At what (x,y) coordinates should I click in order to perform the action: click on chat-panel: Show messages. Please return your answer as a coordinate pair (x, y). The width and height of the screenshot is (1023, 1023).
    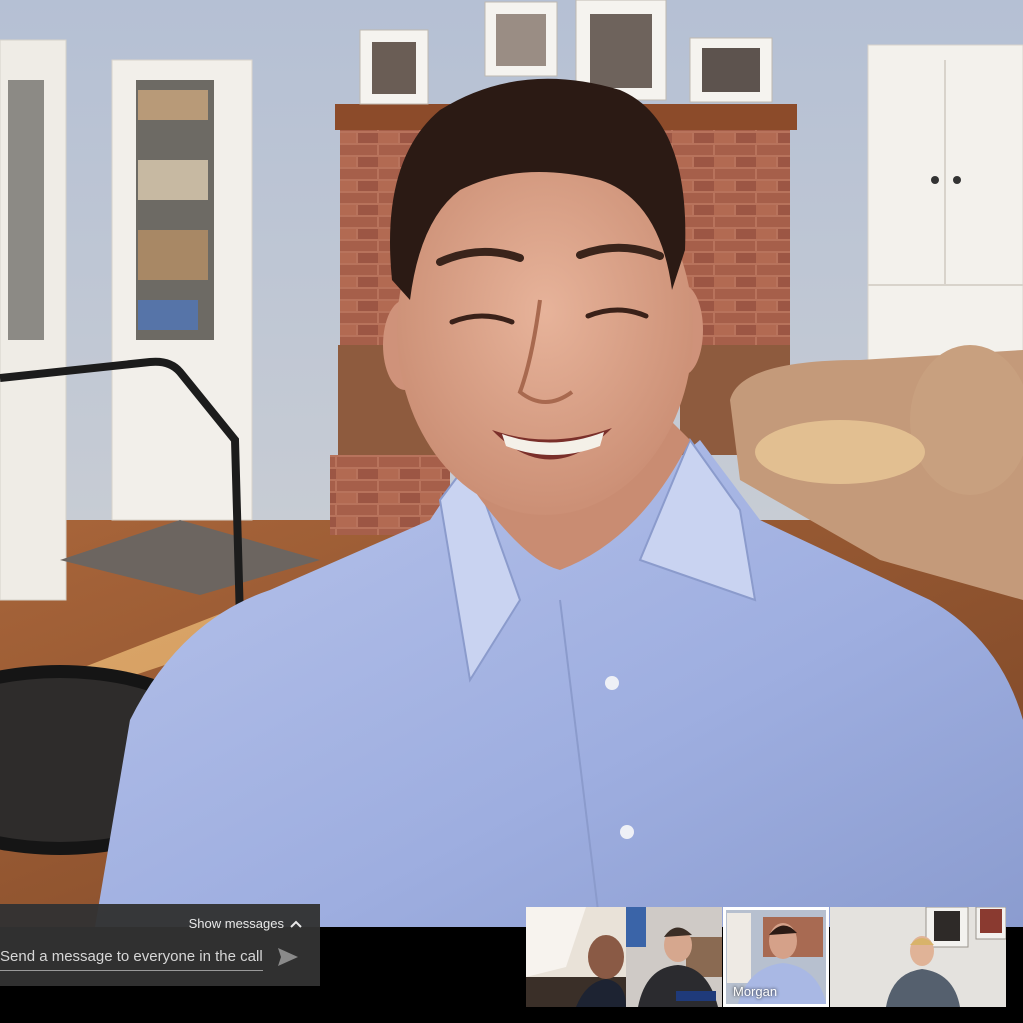
    Looking at the image, I should click on (160, 945).